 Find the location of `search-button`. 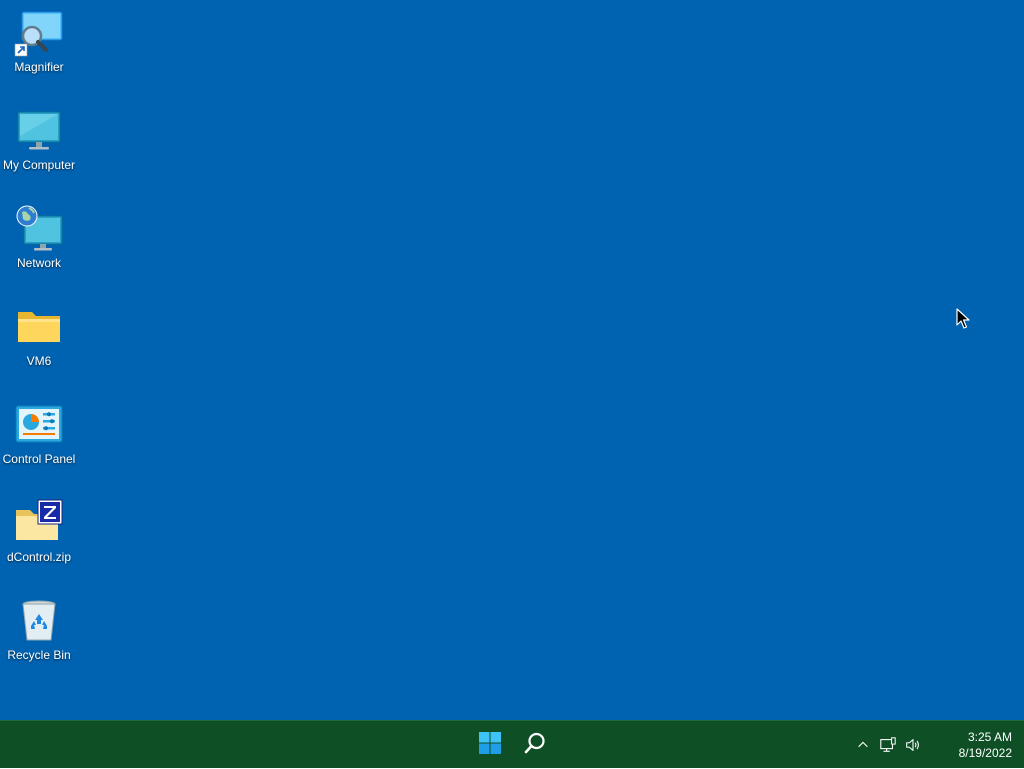

search-button is located at coordinates (535, 745).